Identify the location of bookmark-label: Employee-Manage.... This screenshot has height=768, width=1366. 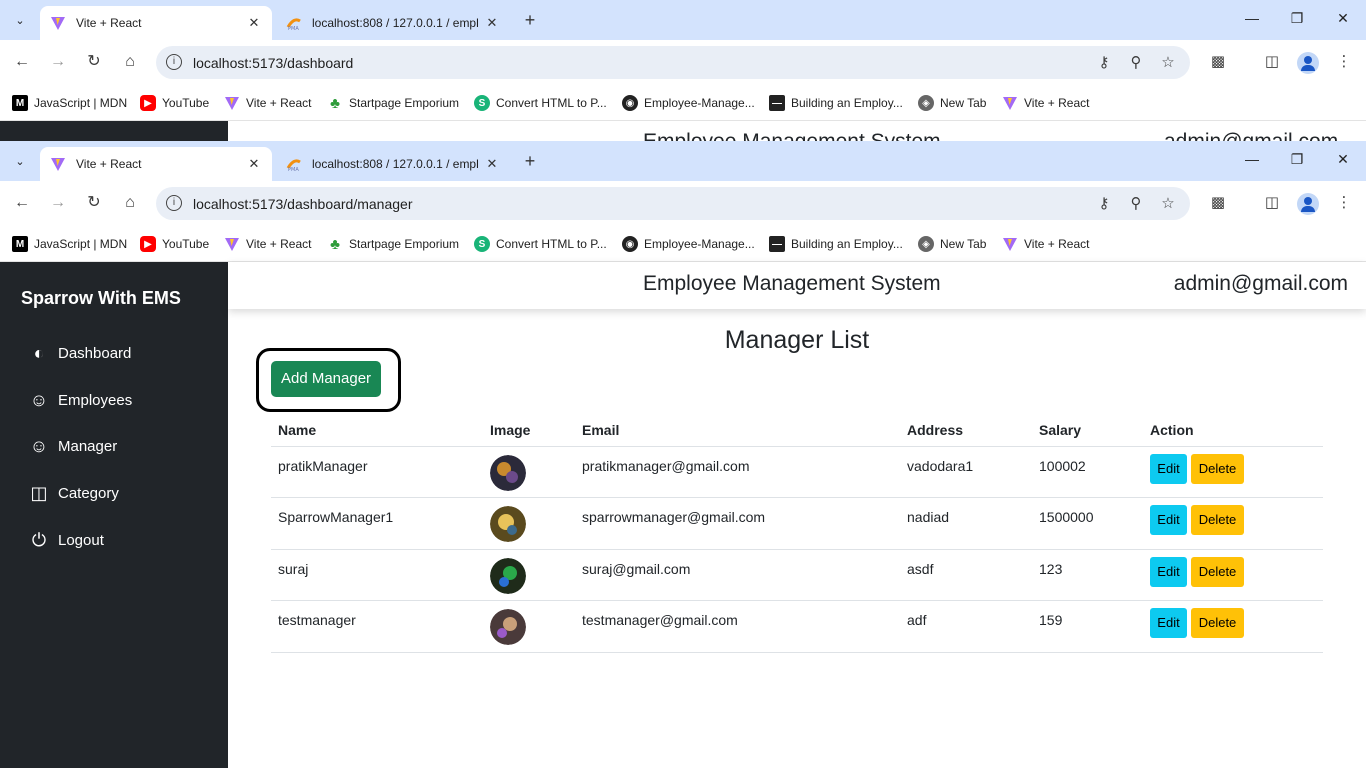
(699, 244).